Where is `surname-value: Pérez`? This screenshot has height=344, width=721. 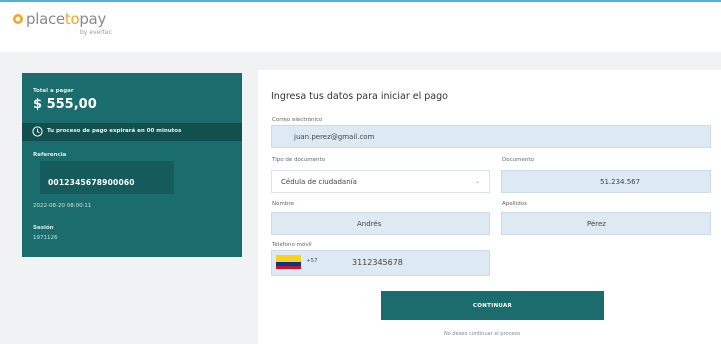
surname-value: Pérez is located at coordinates (596, 224).